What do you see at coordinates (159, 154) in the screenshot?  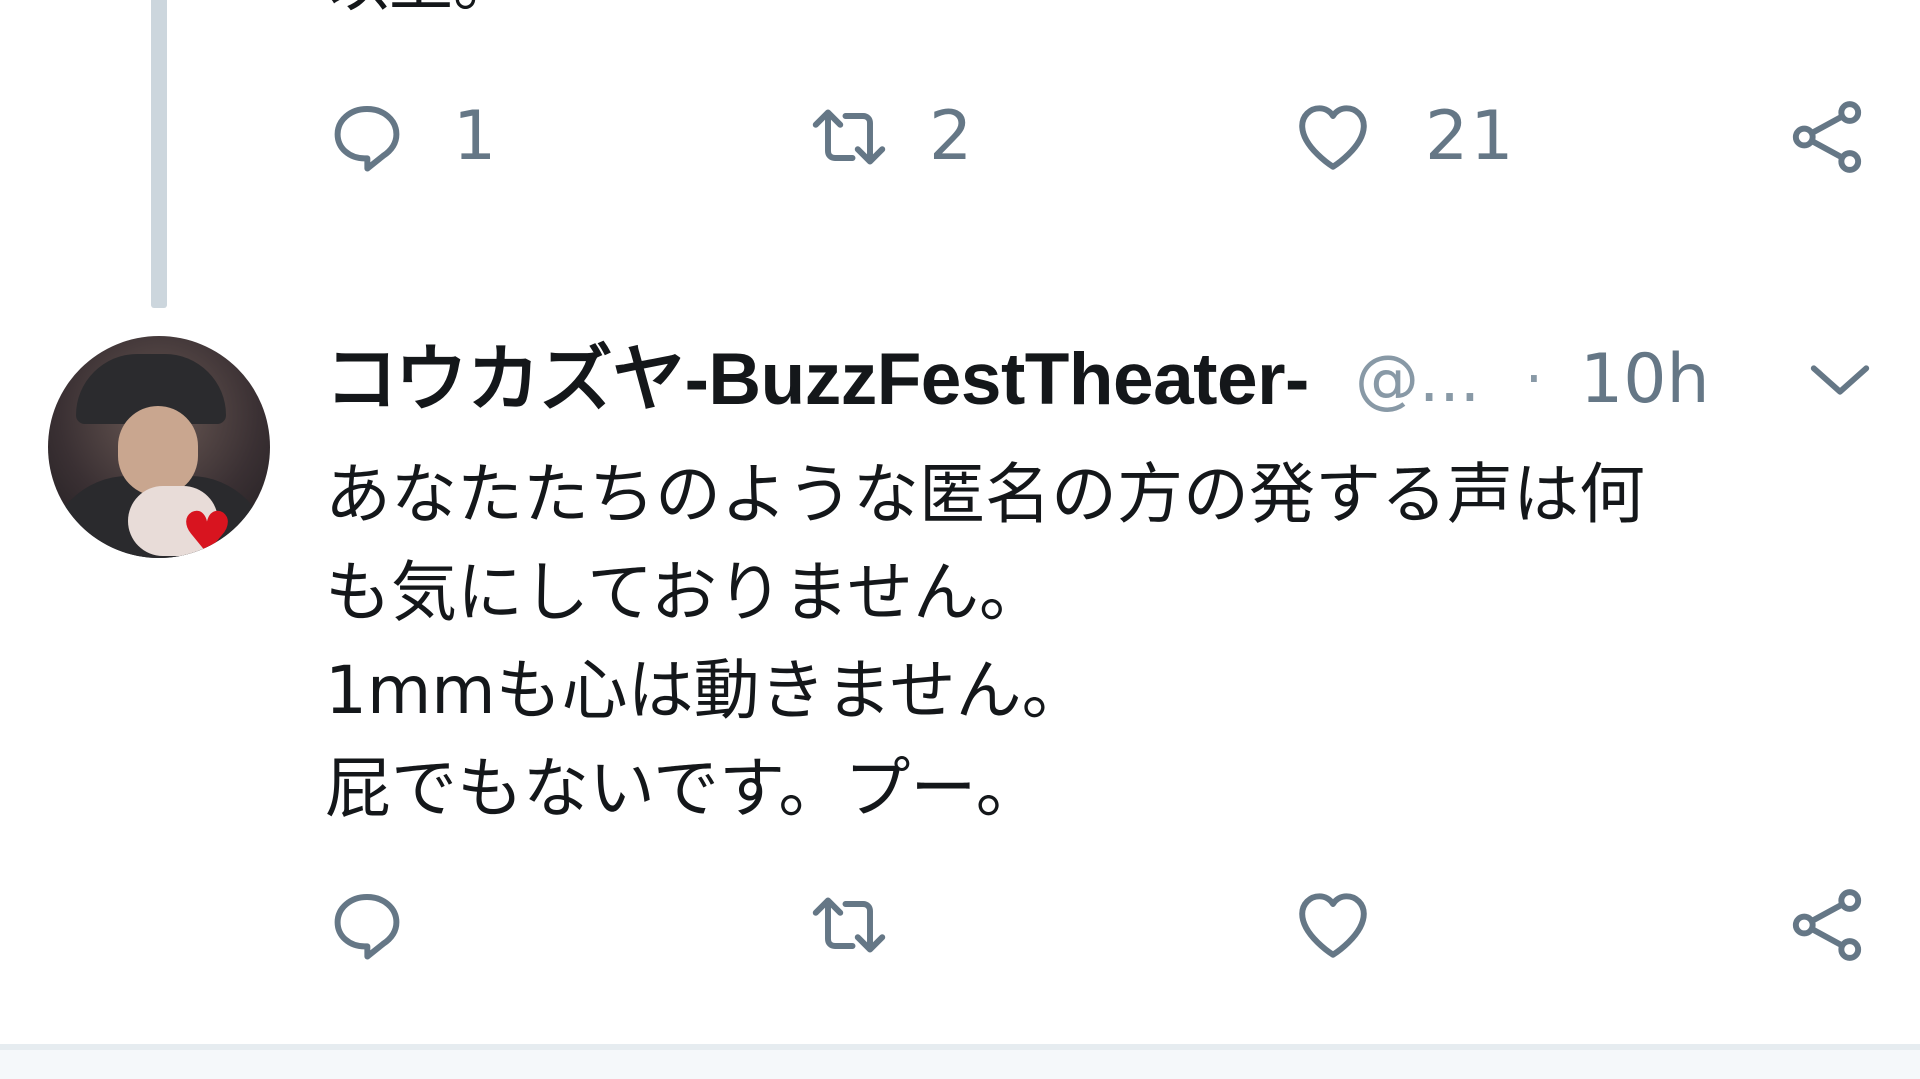 I see `thread-connector-line` at bounding box center [159, 154].